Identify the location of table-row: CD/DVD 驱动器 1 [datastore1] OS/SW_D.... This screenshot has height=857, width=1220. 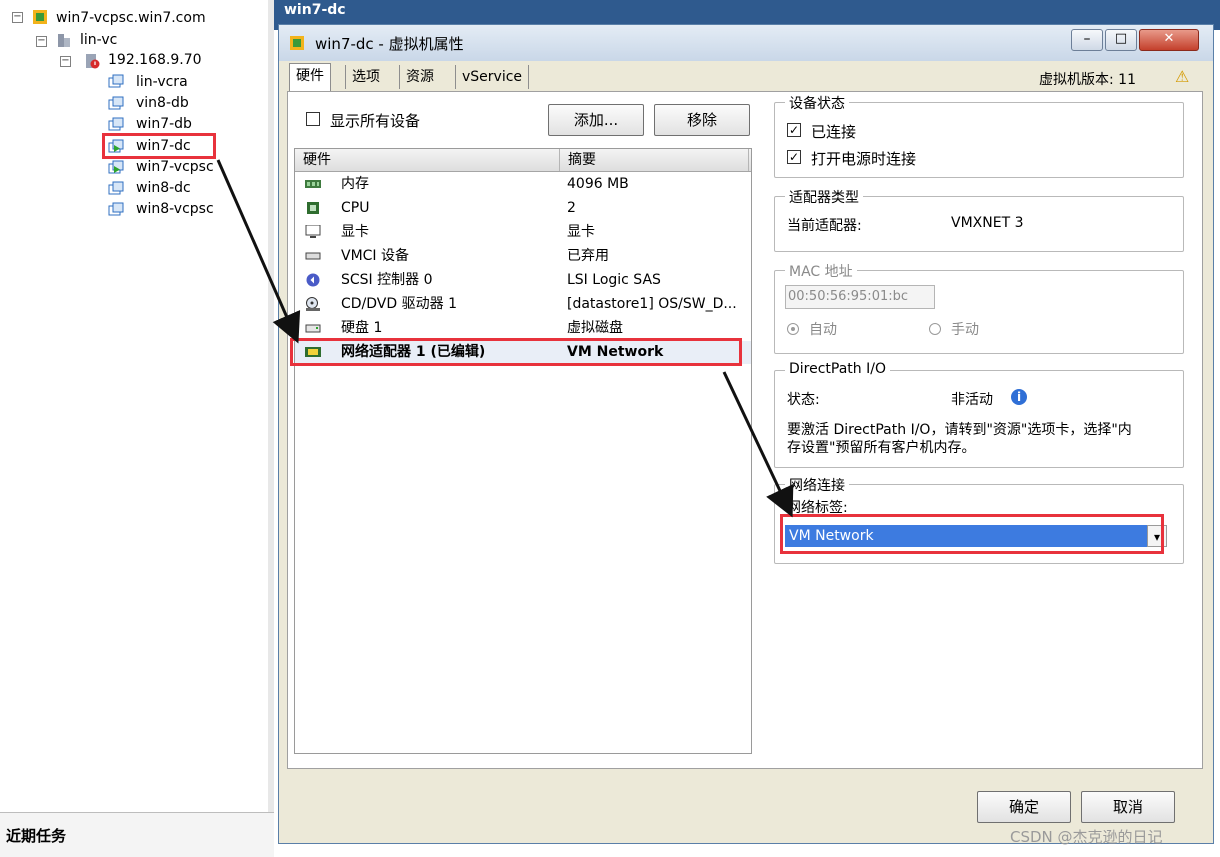
(523, 304).